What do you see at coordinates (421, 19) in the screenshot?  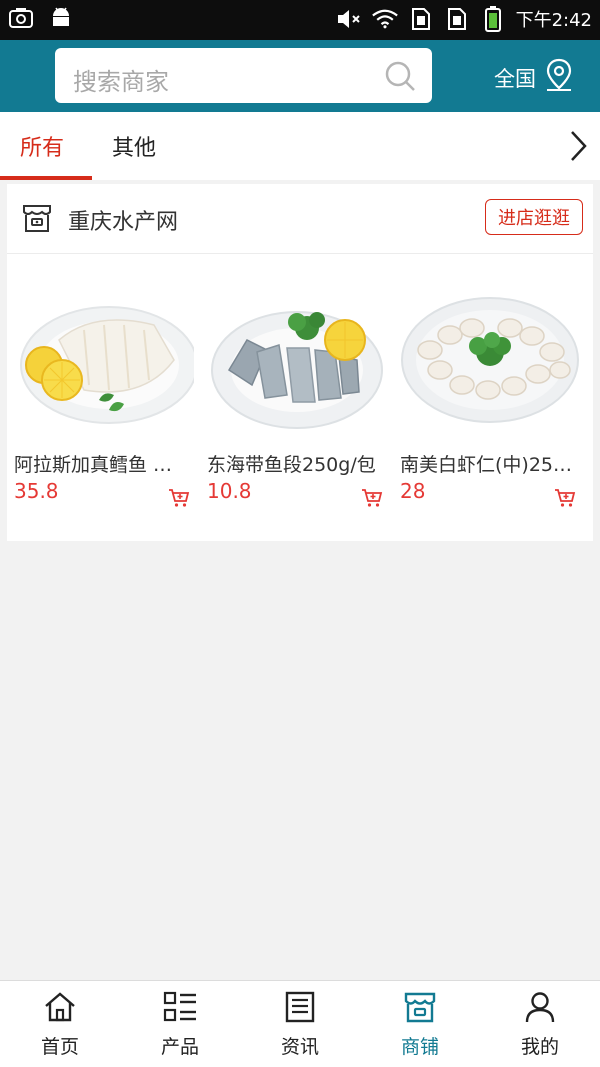 I see `sim1-icon` at bounding box center [421, 19].